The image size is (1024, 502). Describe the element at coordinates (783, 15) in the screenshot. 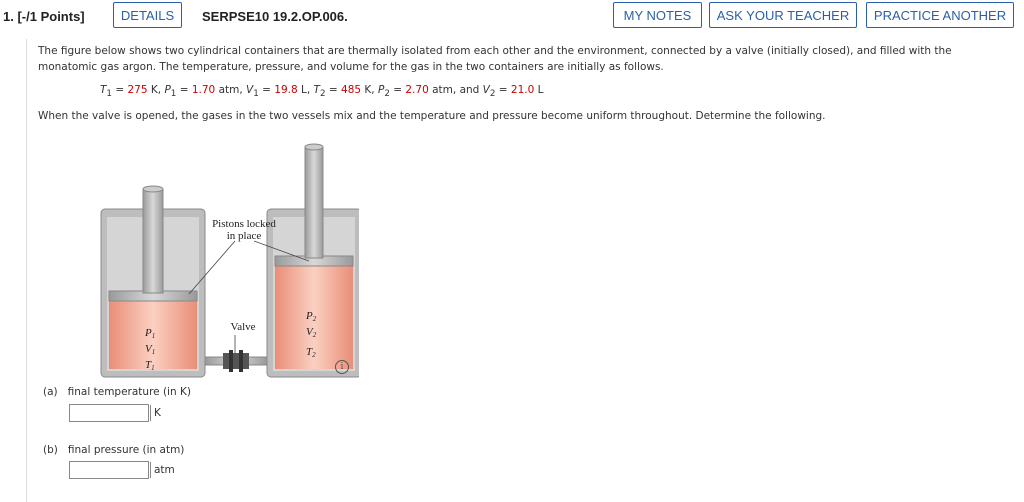

I see `ask-your-teacher-button: ASK YOUR TEACHER` at that location.